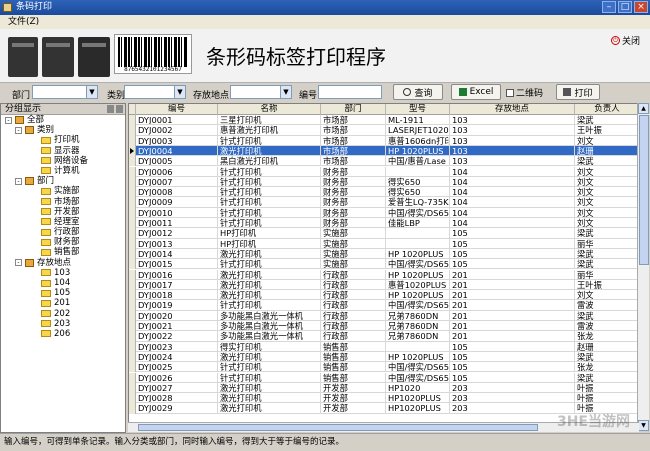  What do you see at coordinates (65, 92) in the screenshot?
I see `dept-select: ▼` at bounding box center [65, 92].